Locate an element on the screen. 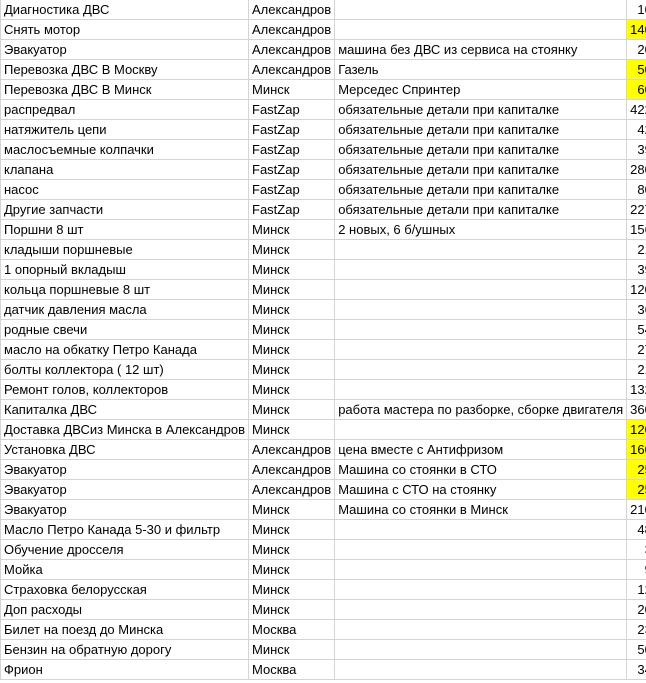  cell-item: Перевозка ДВС В Москву is located at coordinates (124, 69).